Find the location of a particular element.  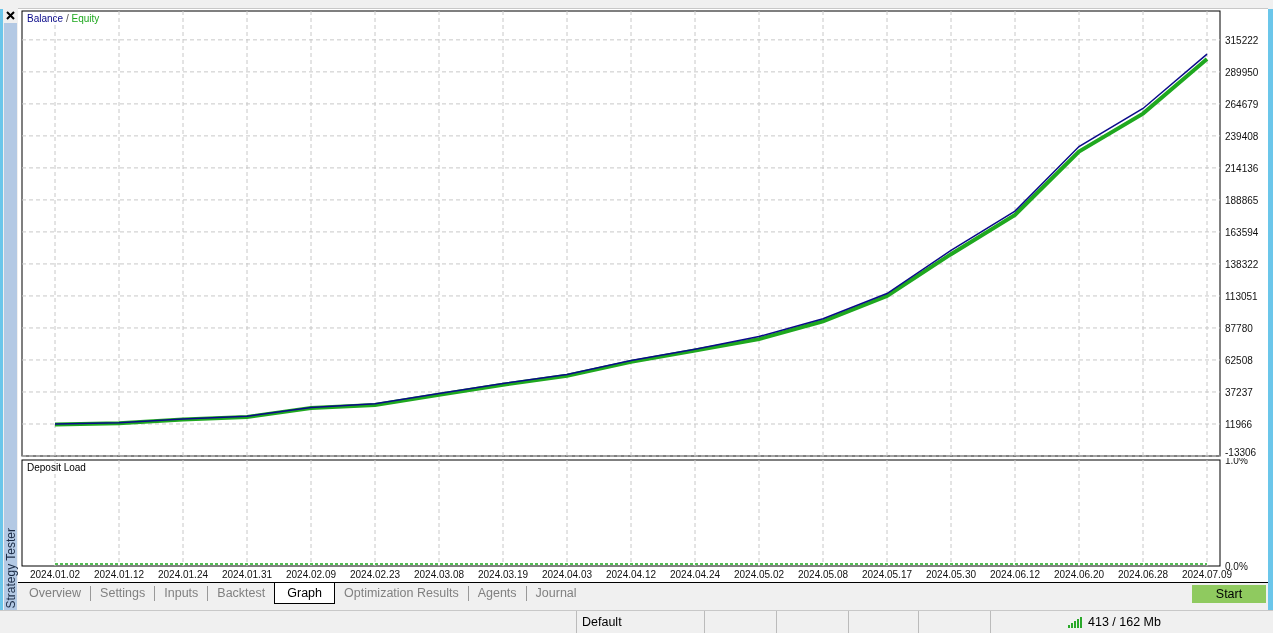

close-icon is located at coordinates (10, 15).